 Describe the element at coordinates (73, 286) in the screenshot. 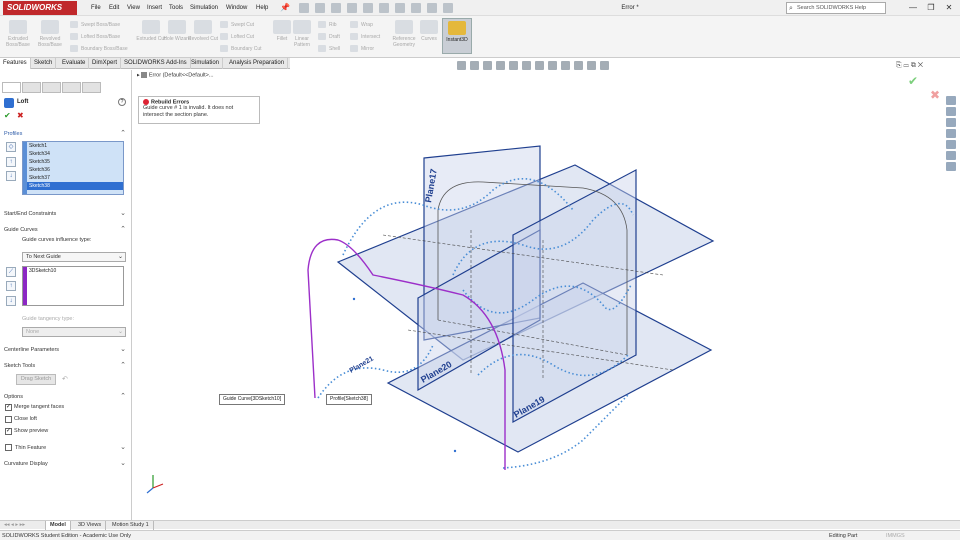

I see `guide-curves-list: 3DSketch10` at that location.